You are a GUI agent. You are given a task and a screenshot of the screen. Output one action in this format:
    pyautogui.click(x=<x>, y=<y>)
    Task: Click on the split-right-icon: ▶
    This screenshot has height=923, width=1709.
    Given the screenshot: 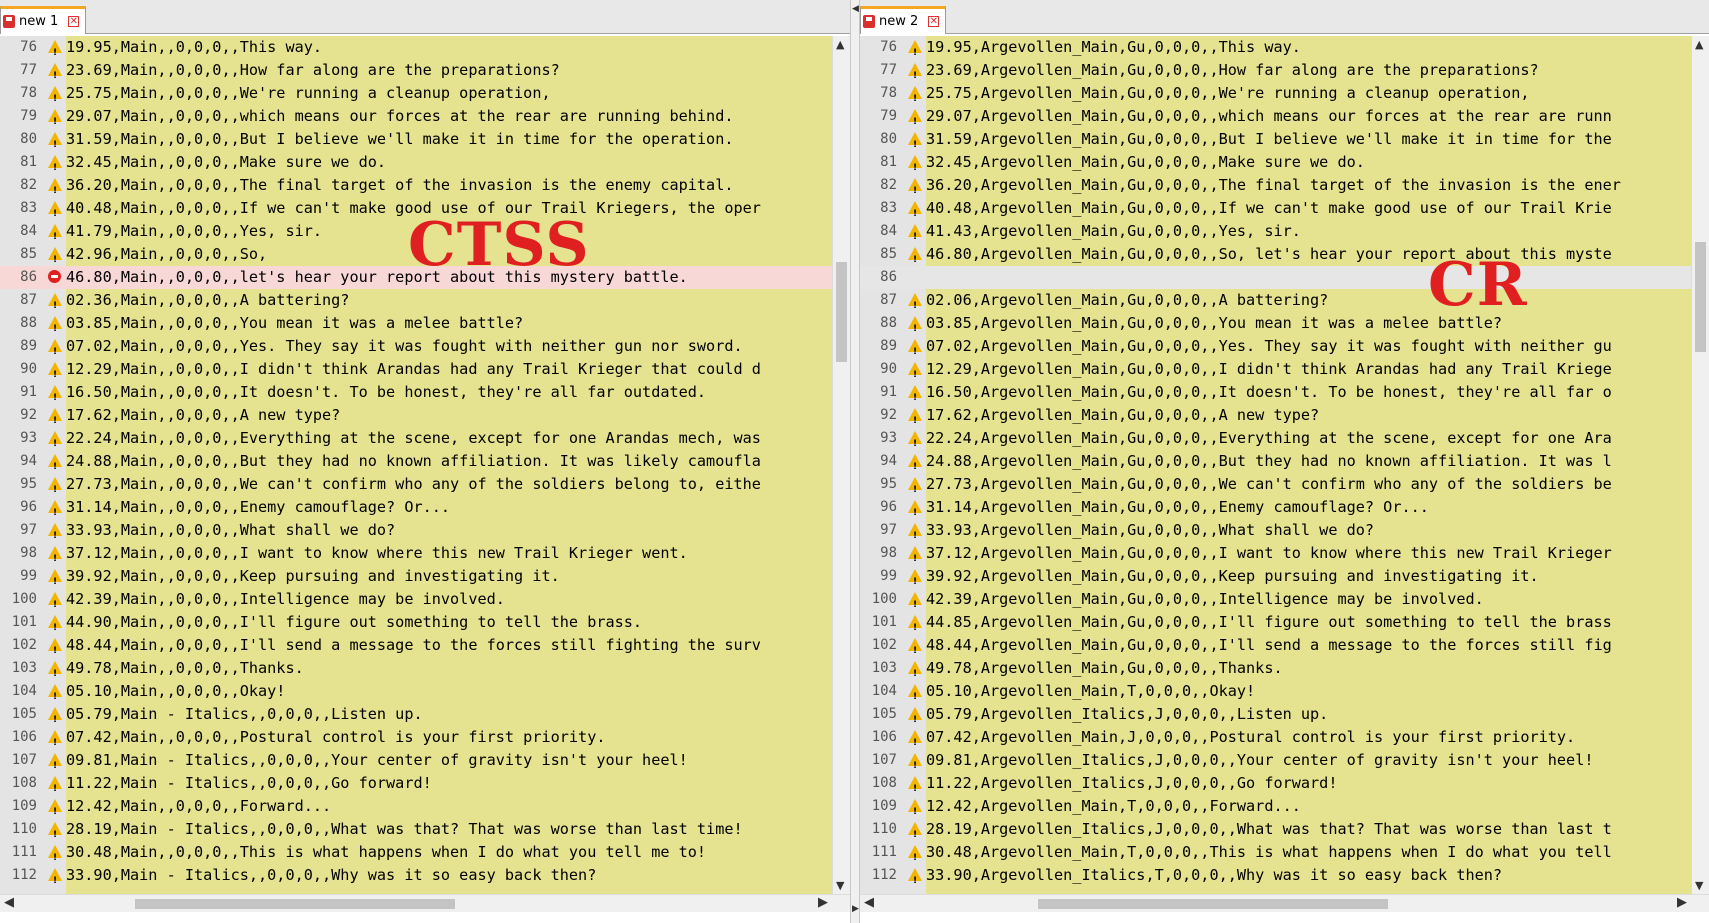 What is the action you would take?
    pyautogui.click(x=855, y=909)
    